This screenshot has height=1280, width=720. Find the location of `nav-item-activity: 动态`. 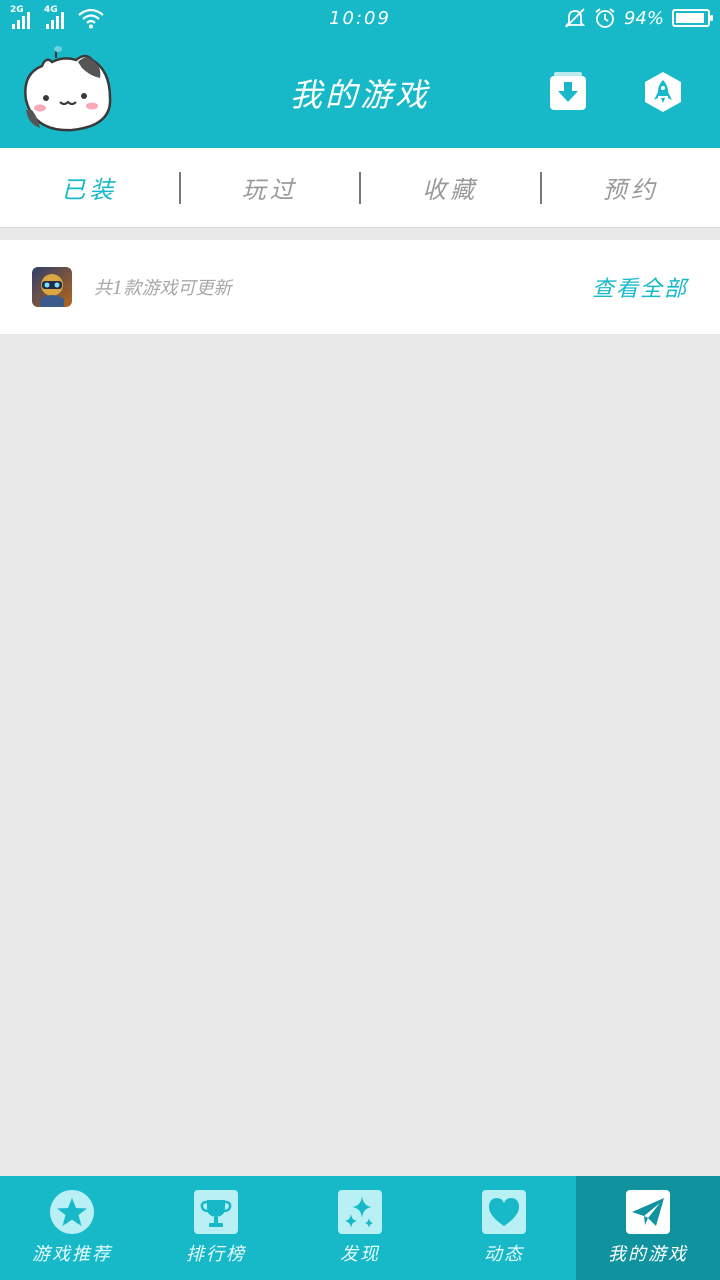

nav-item-activity: 动态 is located at coordinates (504, 1228).